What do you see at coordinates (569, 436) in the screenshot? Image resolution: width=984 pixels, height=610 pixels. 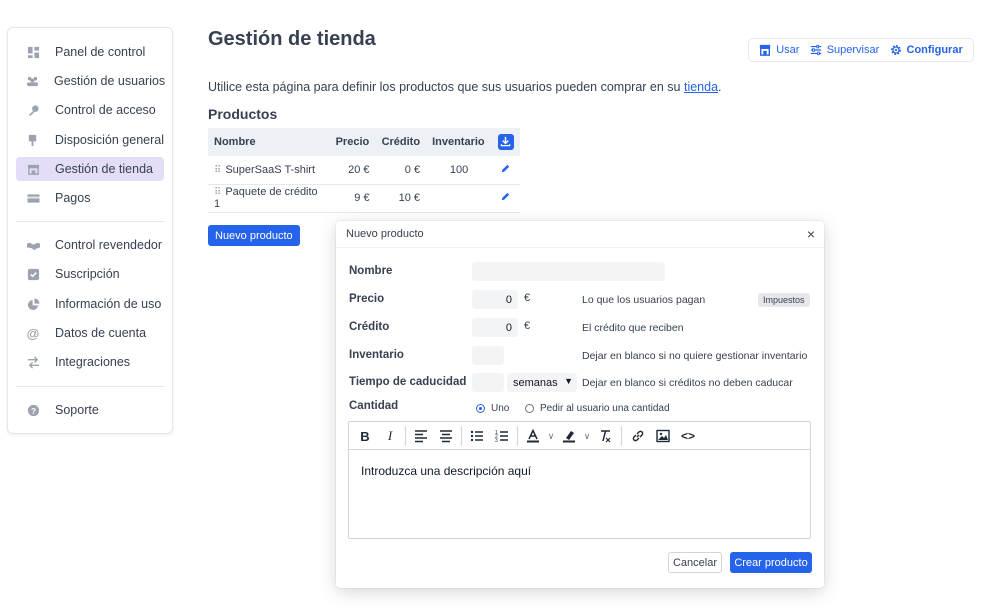 I see `highlight-icon` at bounding box center [569, 436].